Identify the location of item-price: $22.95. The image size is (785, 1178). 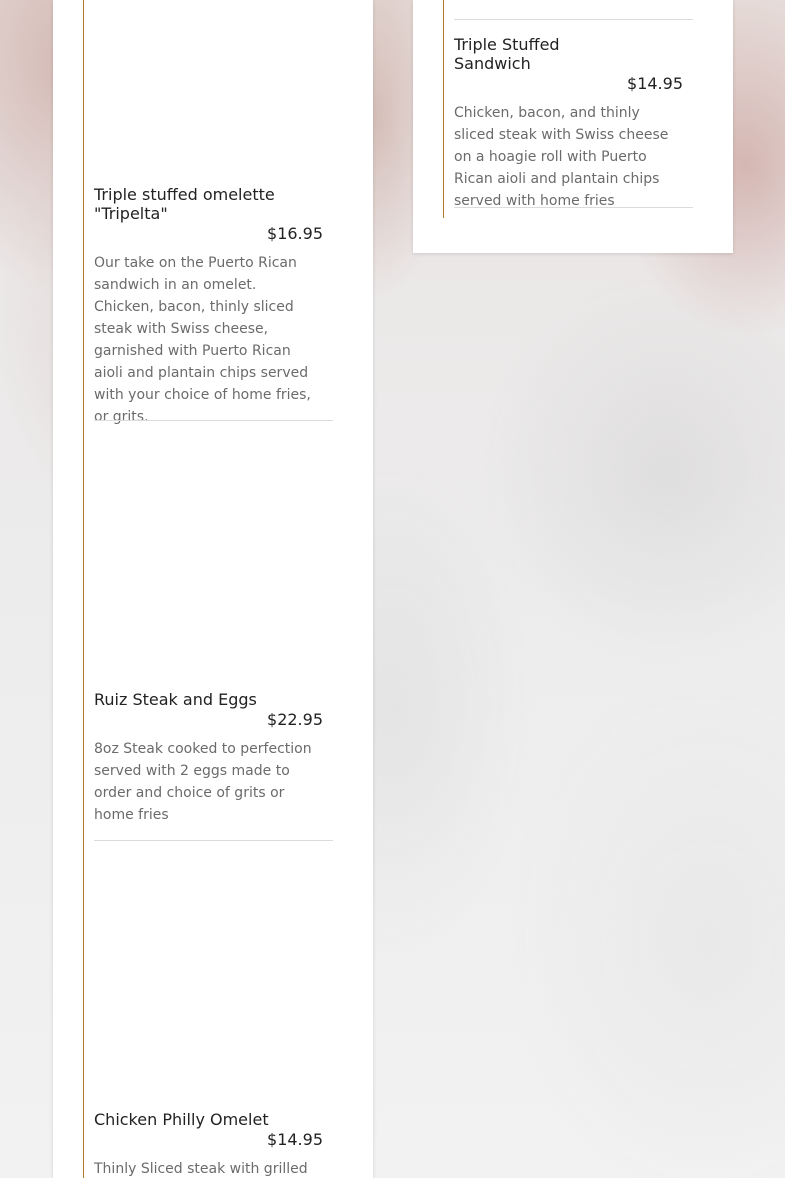
(295, 719).